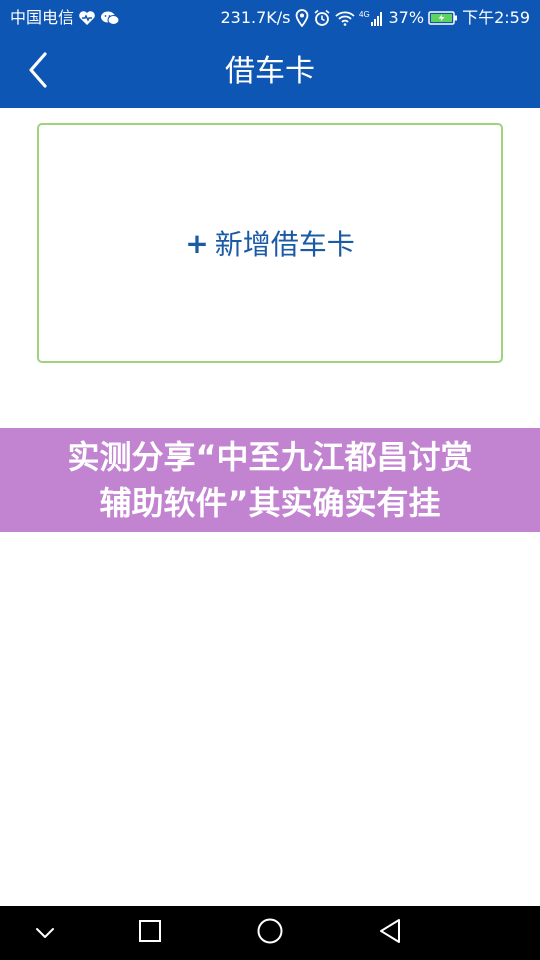  I want to click on wechat-icon, so click(110, 18).